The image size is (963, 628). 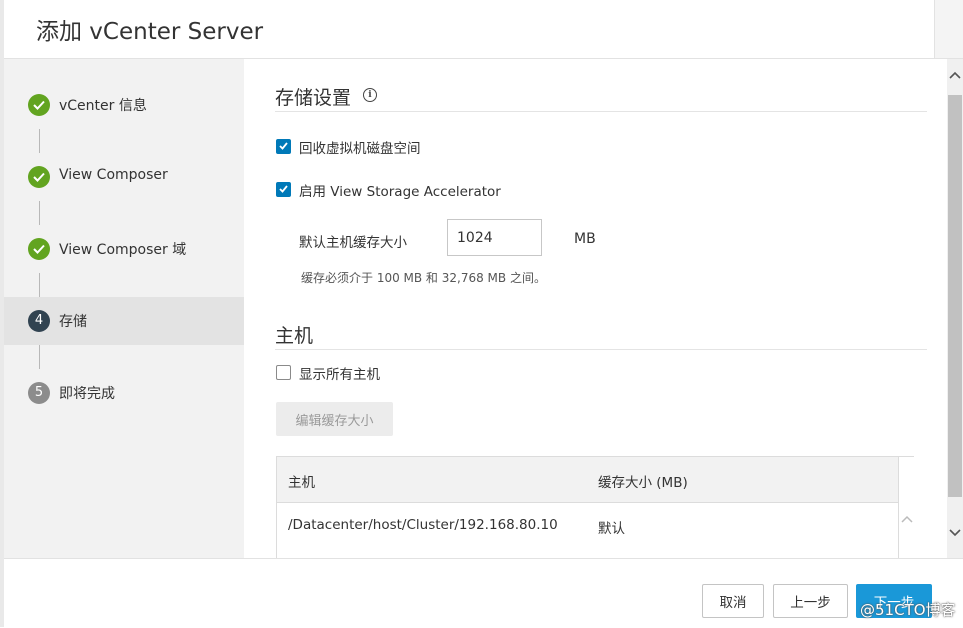 What do you see at coordinates (334, 419) in the screenshot?
I see `edit-cache-size-button: 编辑缓存大小` at bounding box center [334, 419].